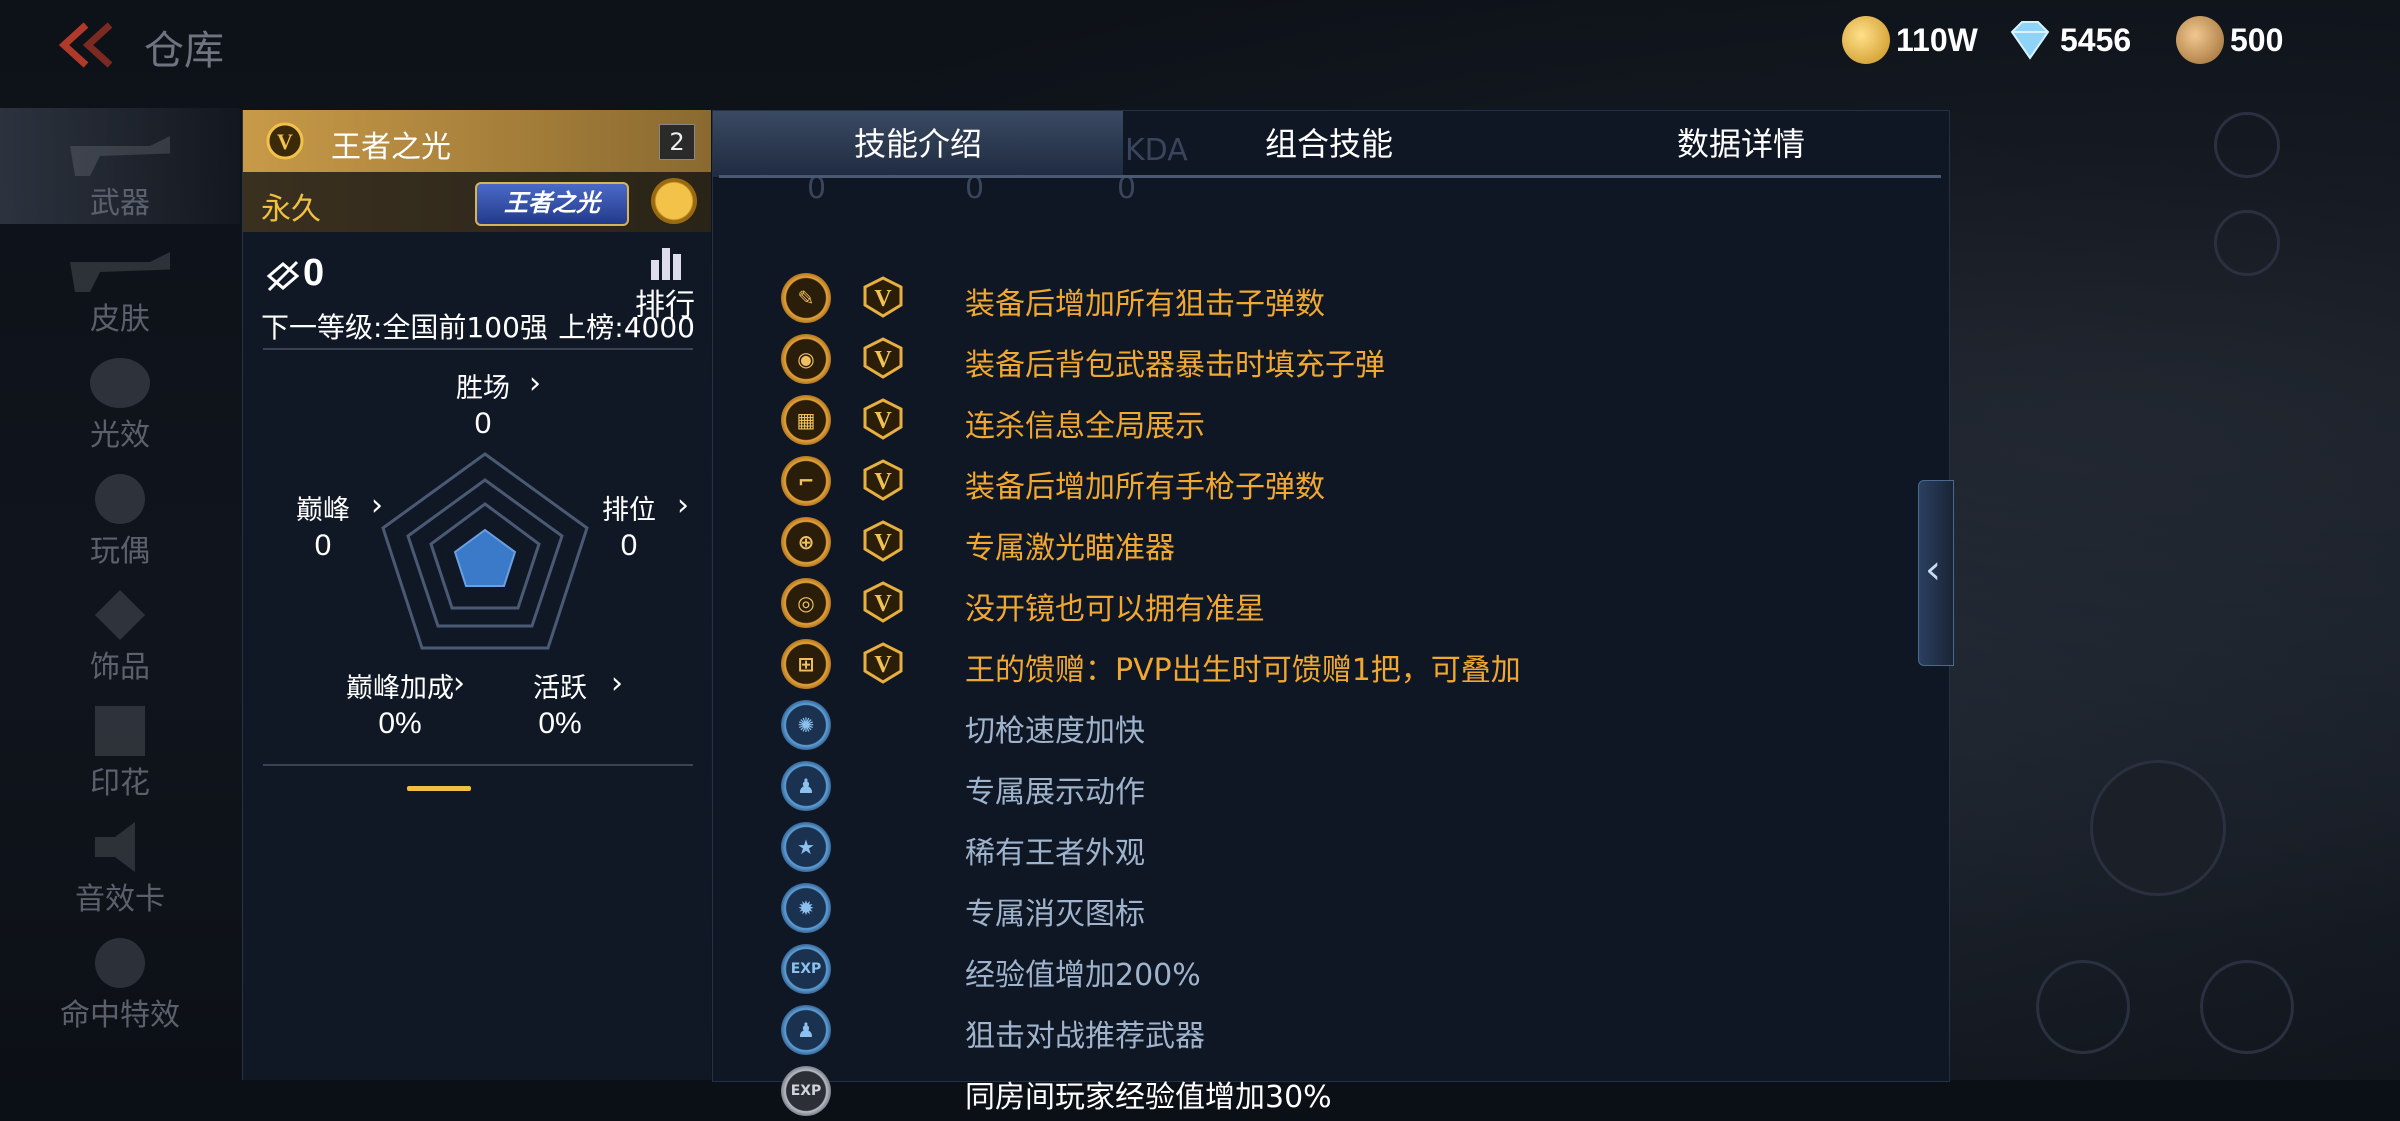 The image size is (2400, 1121). Describe the element at coordinates (1331, 968) in the screenshot. I see `skill-row: EXP 经验值增加200%` at that location.